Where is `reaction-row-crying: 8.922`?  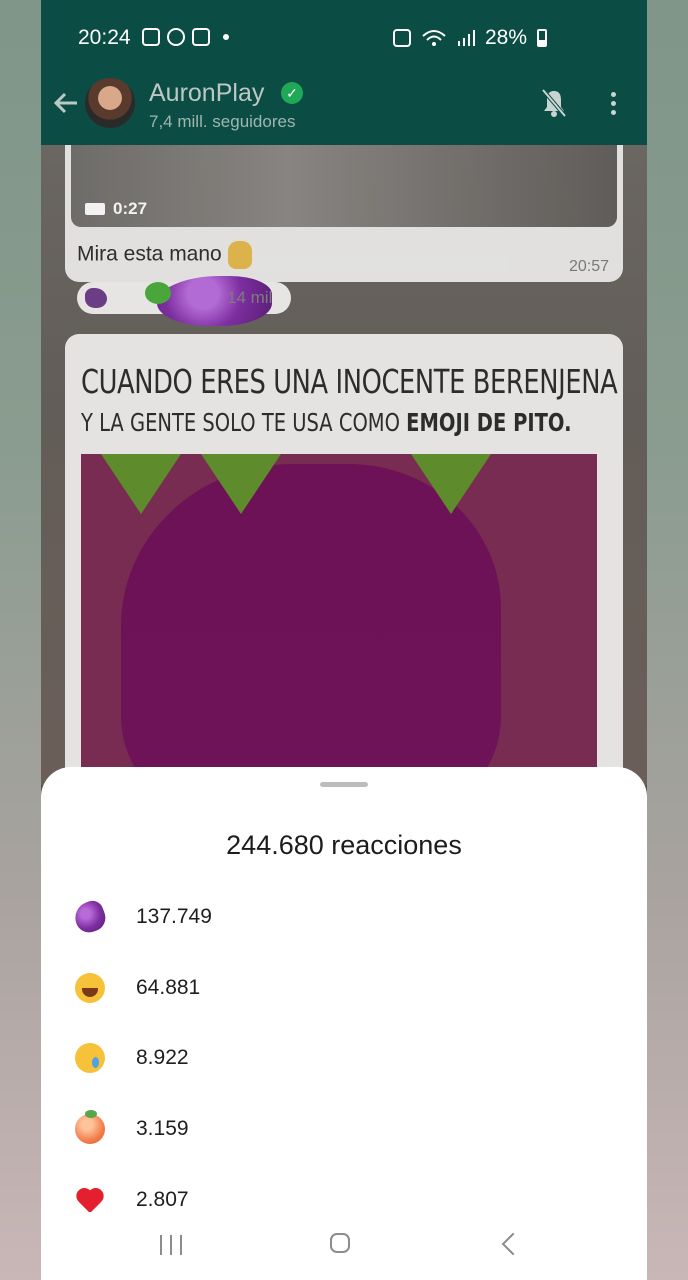
reaction-row-crying: 8.922 is located at coordinates (345, 1059).